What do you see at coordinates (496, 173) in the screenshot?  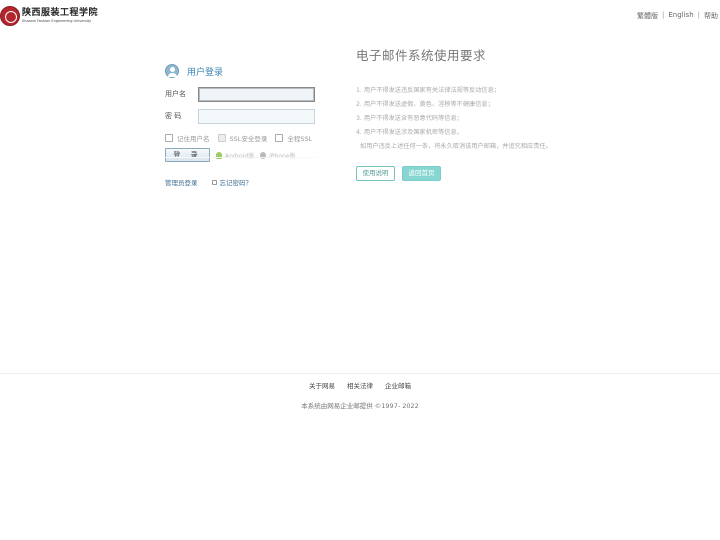 I see `requirements-buttons: 使用说明 返回首页` at bounding box center [496, 173].